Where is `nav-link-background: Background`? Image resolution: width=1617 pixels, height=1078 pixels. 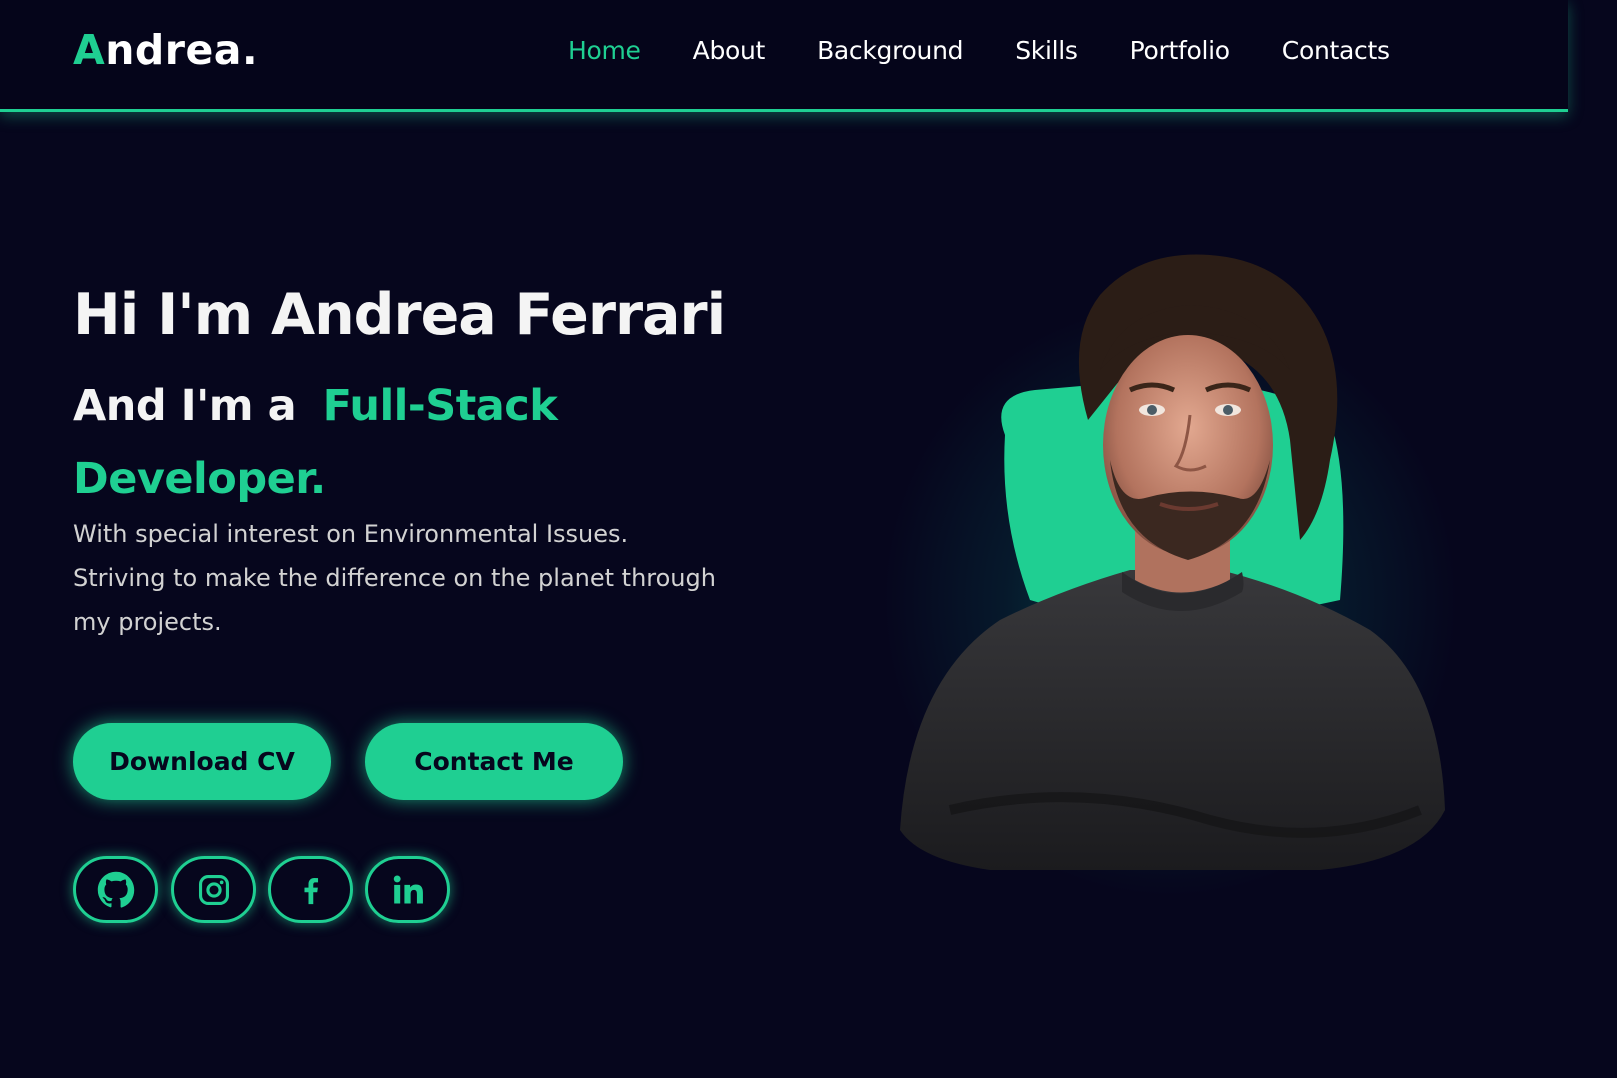 nav-link-background: Background is located at coordinates (890, 50).